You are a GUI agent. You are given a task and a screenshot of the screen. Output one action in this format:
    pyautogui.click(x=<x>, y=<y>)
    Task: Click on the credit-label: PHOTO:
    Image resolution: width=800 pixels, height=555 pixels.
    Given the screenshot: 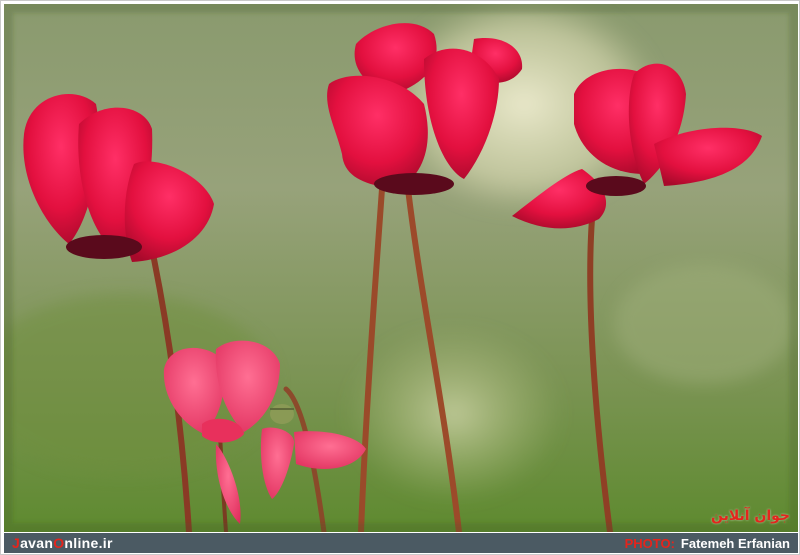 What is the action you would take?
    pyautogui.click(x=649, y=543)
    